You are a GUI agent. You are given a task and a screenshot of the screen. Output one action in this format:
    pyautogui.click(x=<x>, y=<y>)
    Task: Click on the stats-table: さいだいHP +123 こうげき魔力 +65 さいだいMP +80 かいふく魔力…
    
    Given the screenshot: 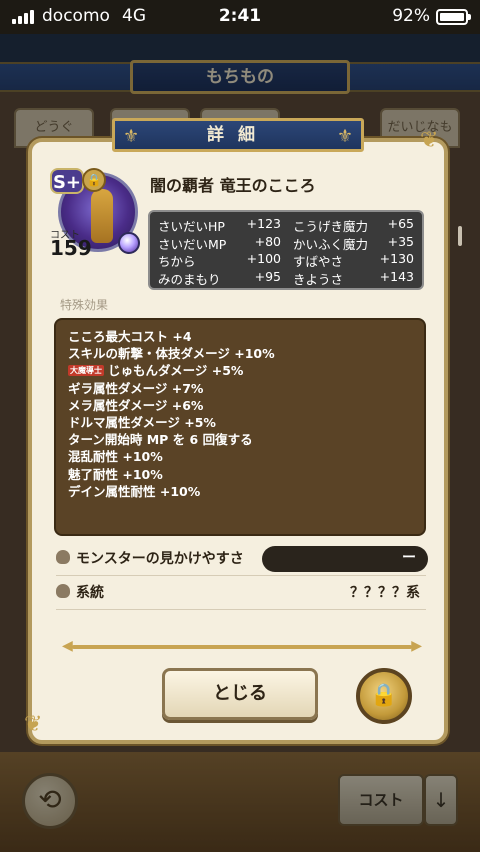 What is the action you would take?
    pyautogui.click(x=286, y=250)
    